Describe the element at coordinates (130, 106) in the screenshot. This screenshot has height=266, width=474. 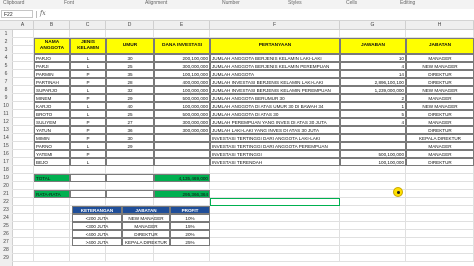
I see `table-cell: 40` at that location.